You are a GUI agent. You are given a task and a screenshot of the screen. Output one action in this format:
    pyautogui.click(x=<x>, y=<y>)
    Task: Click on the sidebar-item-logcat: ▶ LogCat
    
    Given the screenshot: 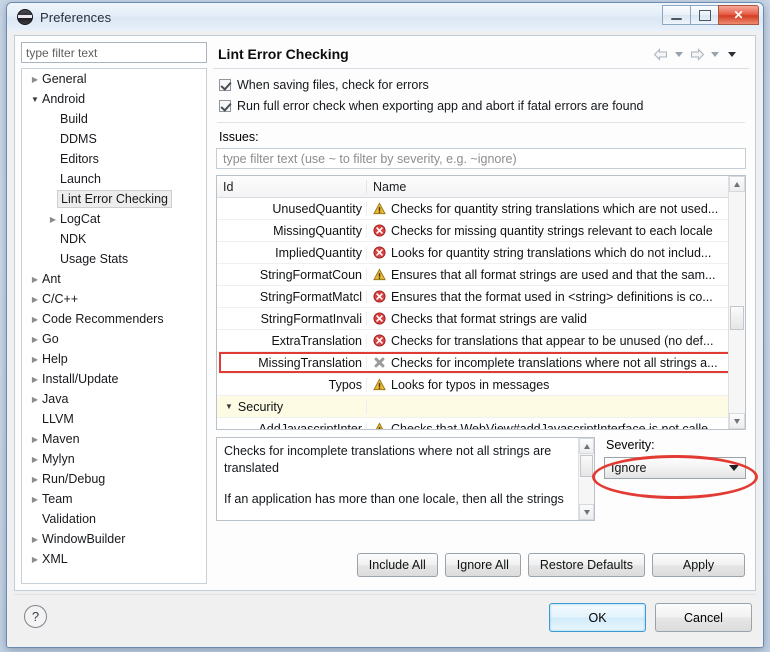 What is the action you would take?
    pyautogui.click(x=114, y=219)
    